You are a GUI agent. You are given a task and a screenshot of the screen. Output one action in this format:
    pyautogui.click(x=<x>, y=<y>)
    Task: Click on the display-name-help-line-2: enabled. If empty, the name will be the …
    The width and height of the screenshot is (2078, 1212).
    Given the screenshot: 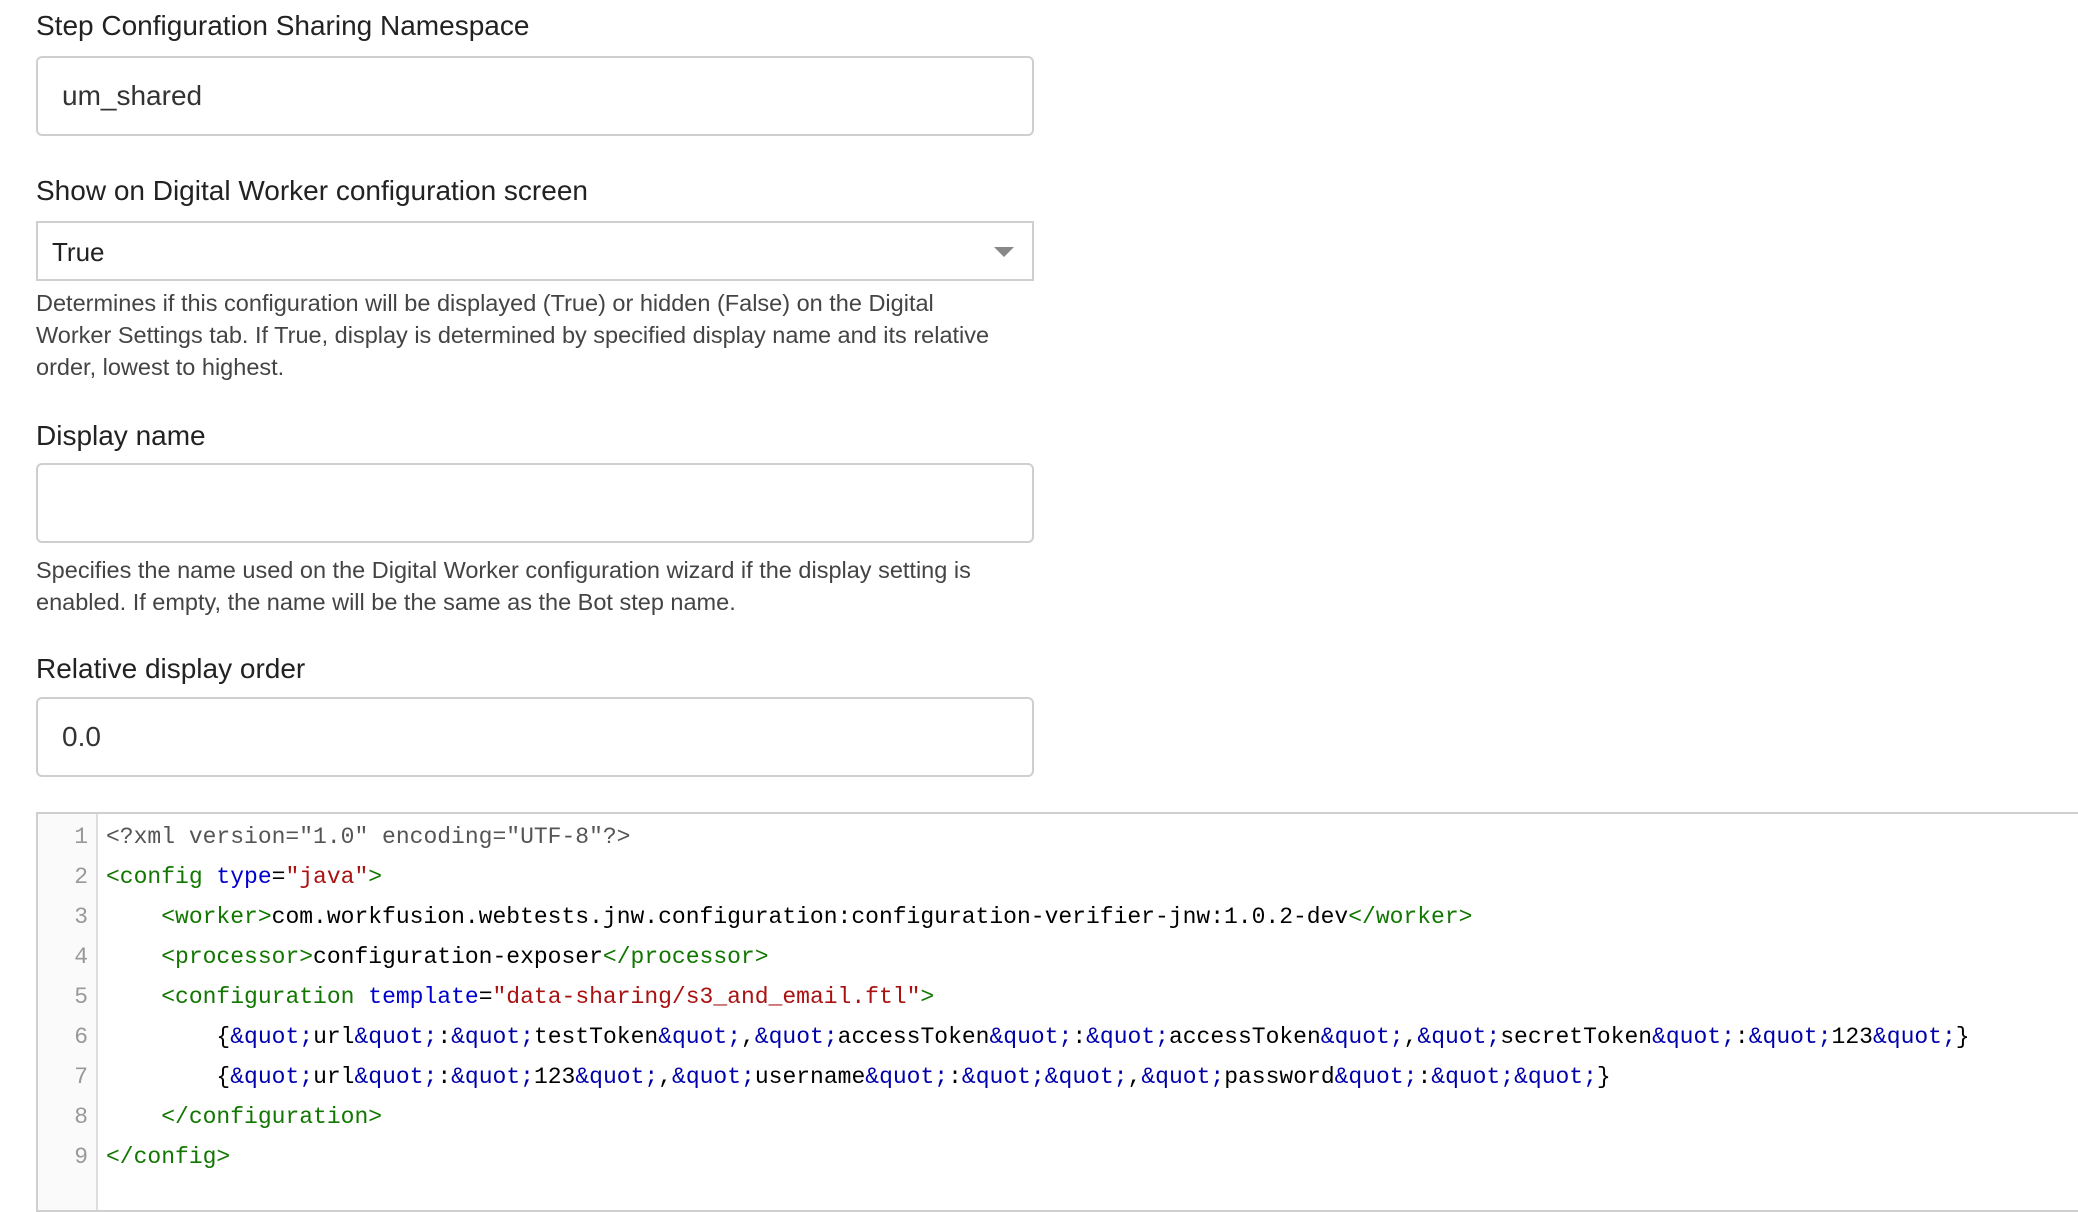 What is the action you would take?
    pyautogui.click(x=386, y=602)
    